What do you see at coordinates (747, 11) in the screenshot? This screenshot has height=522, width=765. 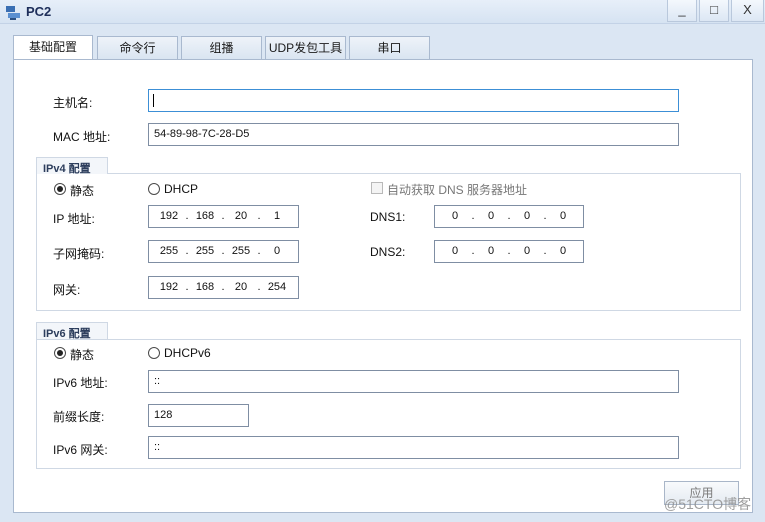 I see `close-button: X` at bounding box center [747, 11].